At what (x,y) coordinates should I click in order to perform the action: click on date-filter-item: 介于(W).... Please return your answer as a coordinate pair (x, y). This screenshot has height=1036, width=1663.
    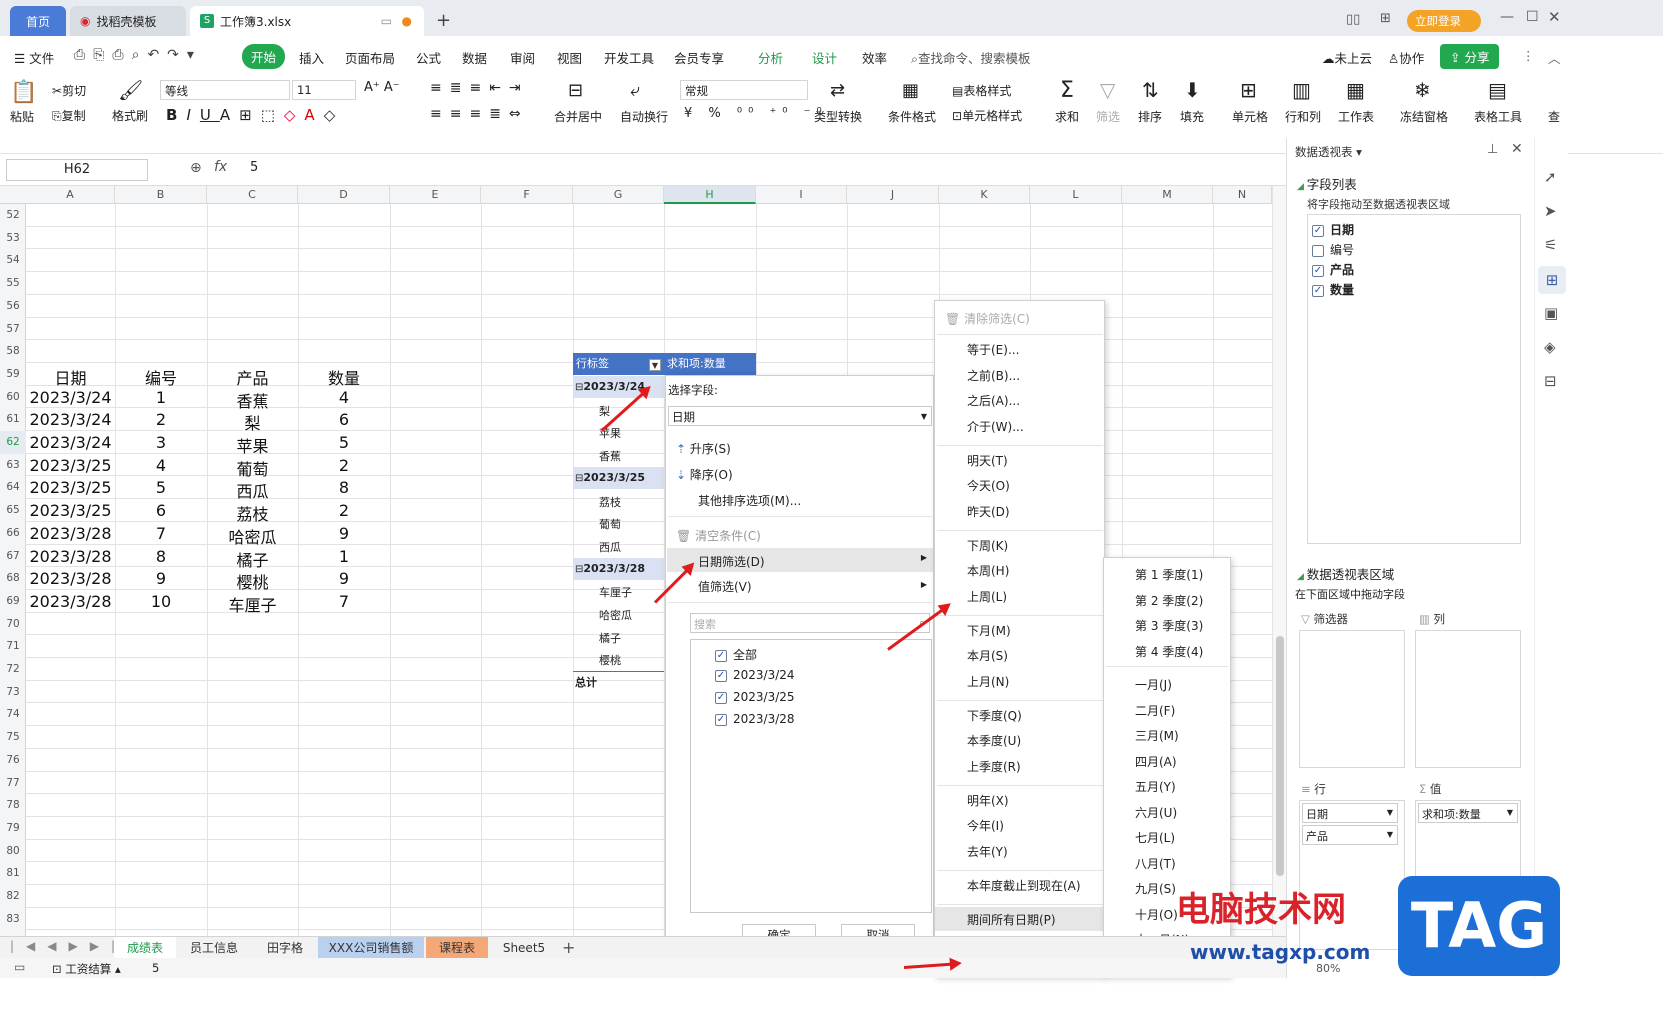
    Looking at the image, I should click on (995, 426).